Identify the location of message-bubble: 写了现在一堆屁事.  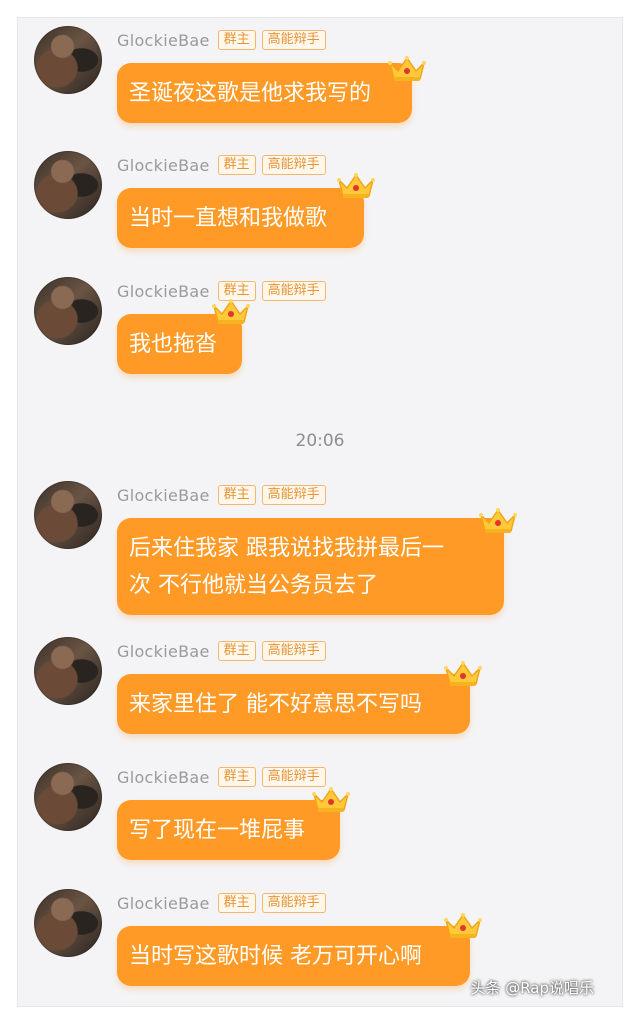
(228, 830).